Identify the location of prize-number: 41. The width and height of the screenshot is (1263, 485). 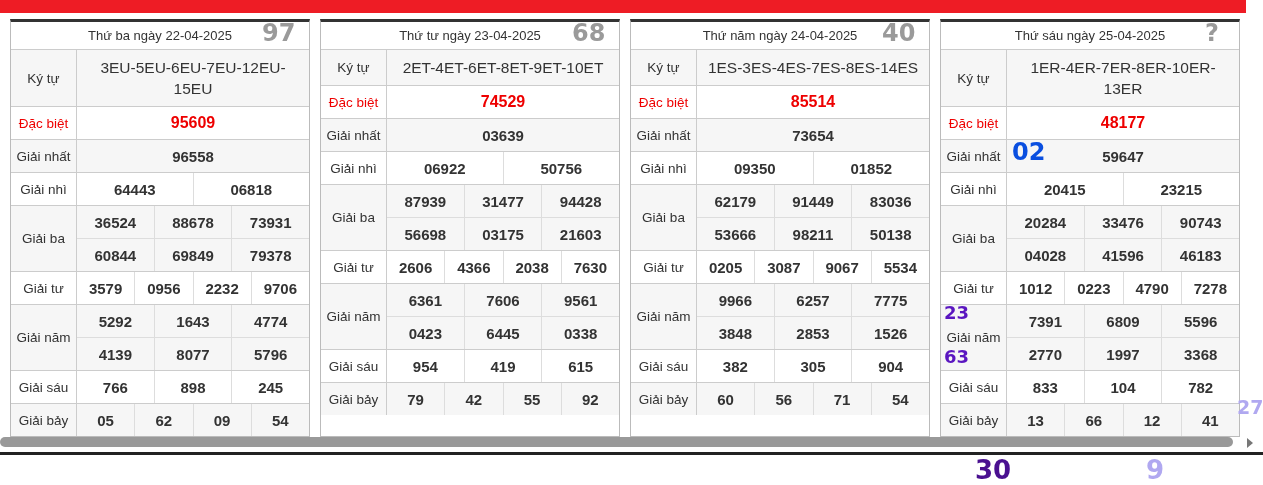
(1210, 420).